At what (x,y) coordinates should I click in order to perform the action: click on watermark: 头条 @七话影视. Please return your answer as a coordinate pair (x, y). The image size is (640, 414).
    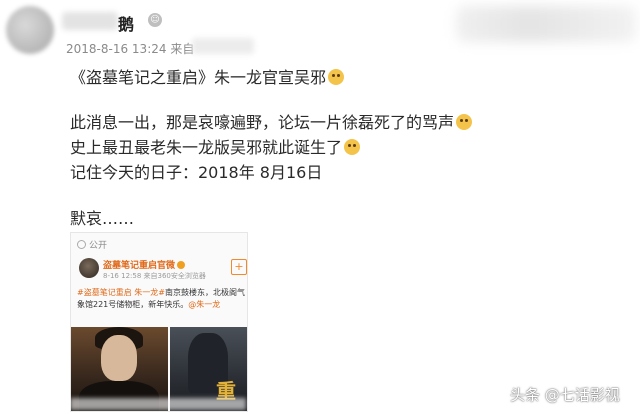
    Looking at the image, I should click on (565, 395).